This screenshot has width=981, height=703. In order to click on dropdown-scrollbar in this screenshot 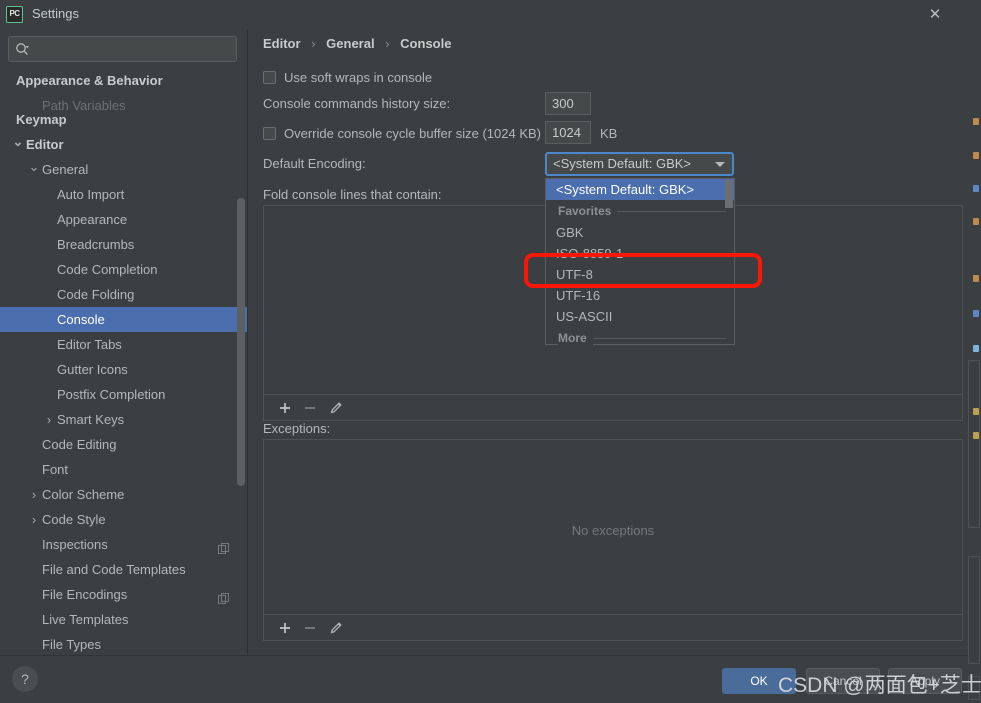, I will do `click(729, 194)`.